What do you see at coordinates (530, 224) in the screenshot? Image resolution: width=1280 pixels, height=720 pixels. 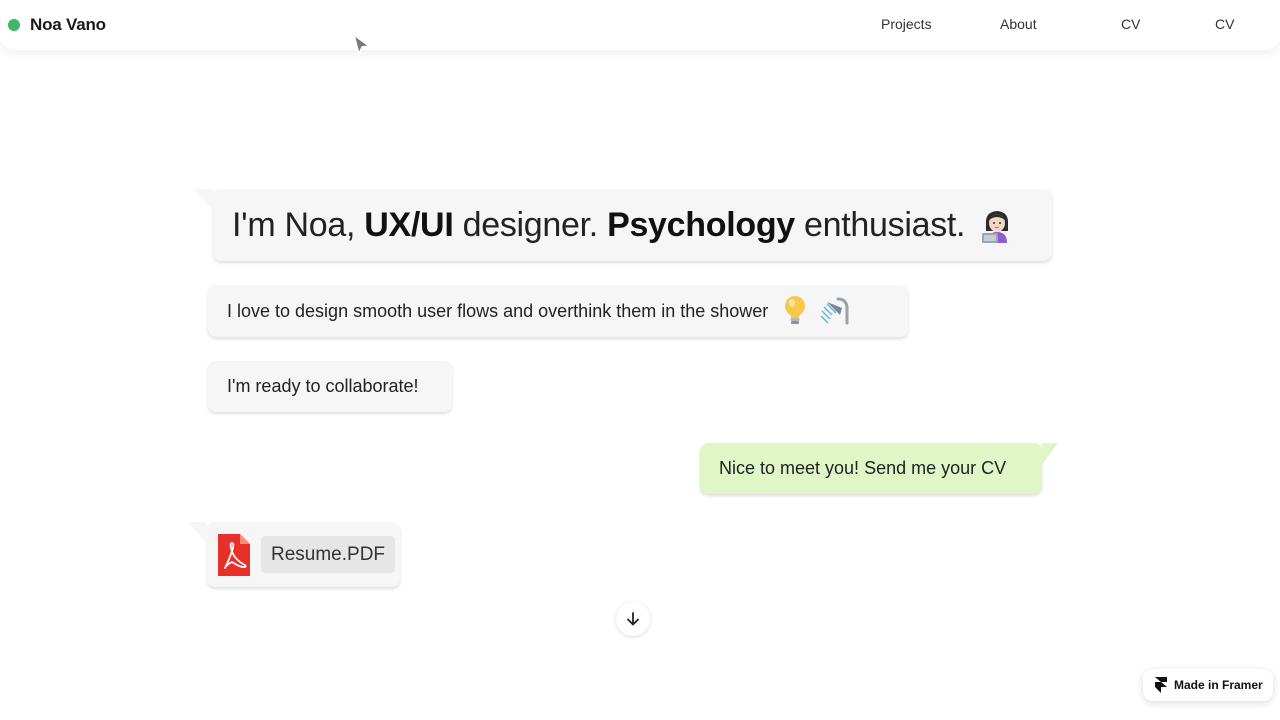 I see `intro-text-2: designer.` at bounding box center [530, 224].